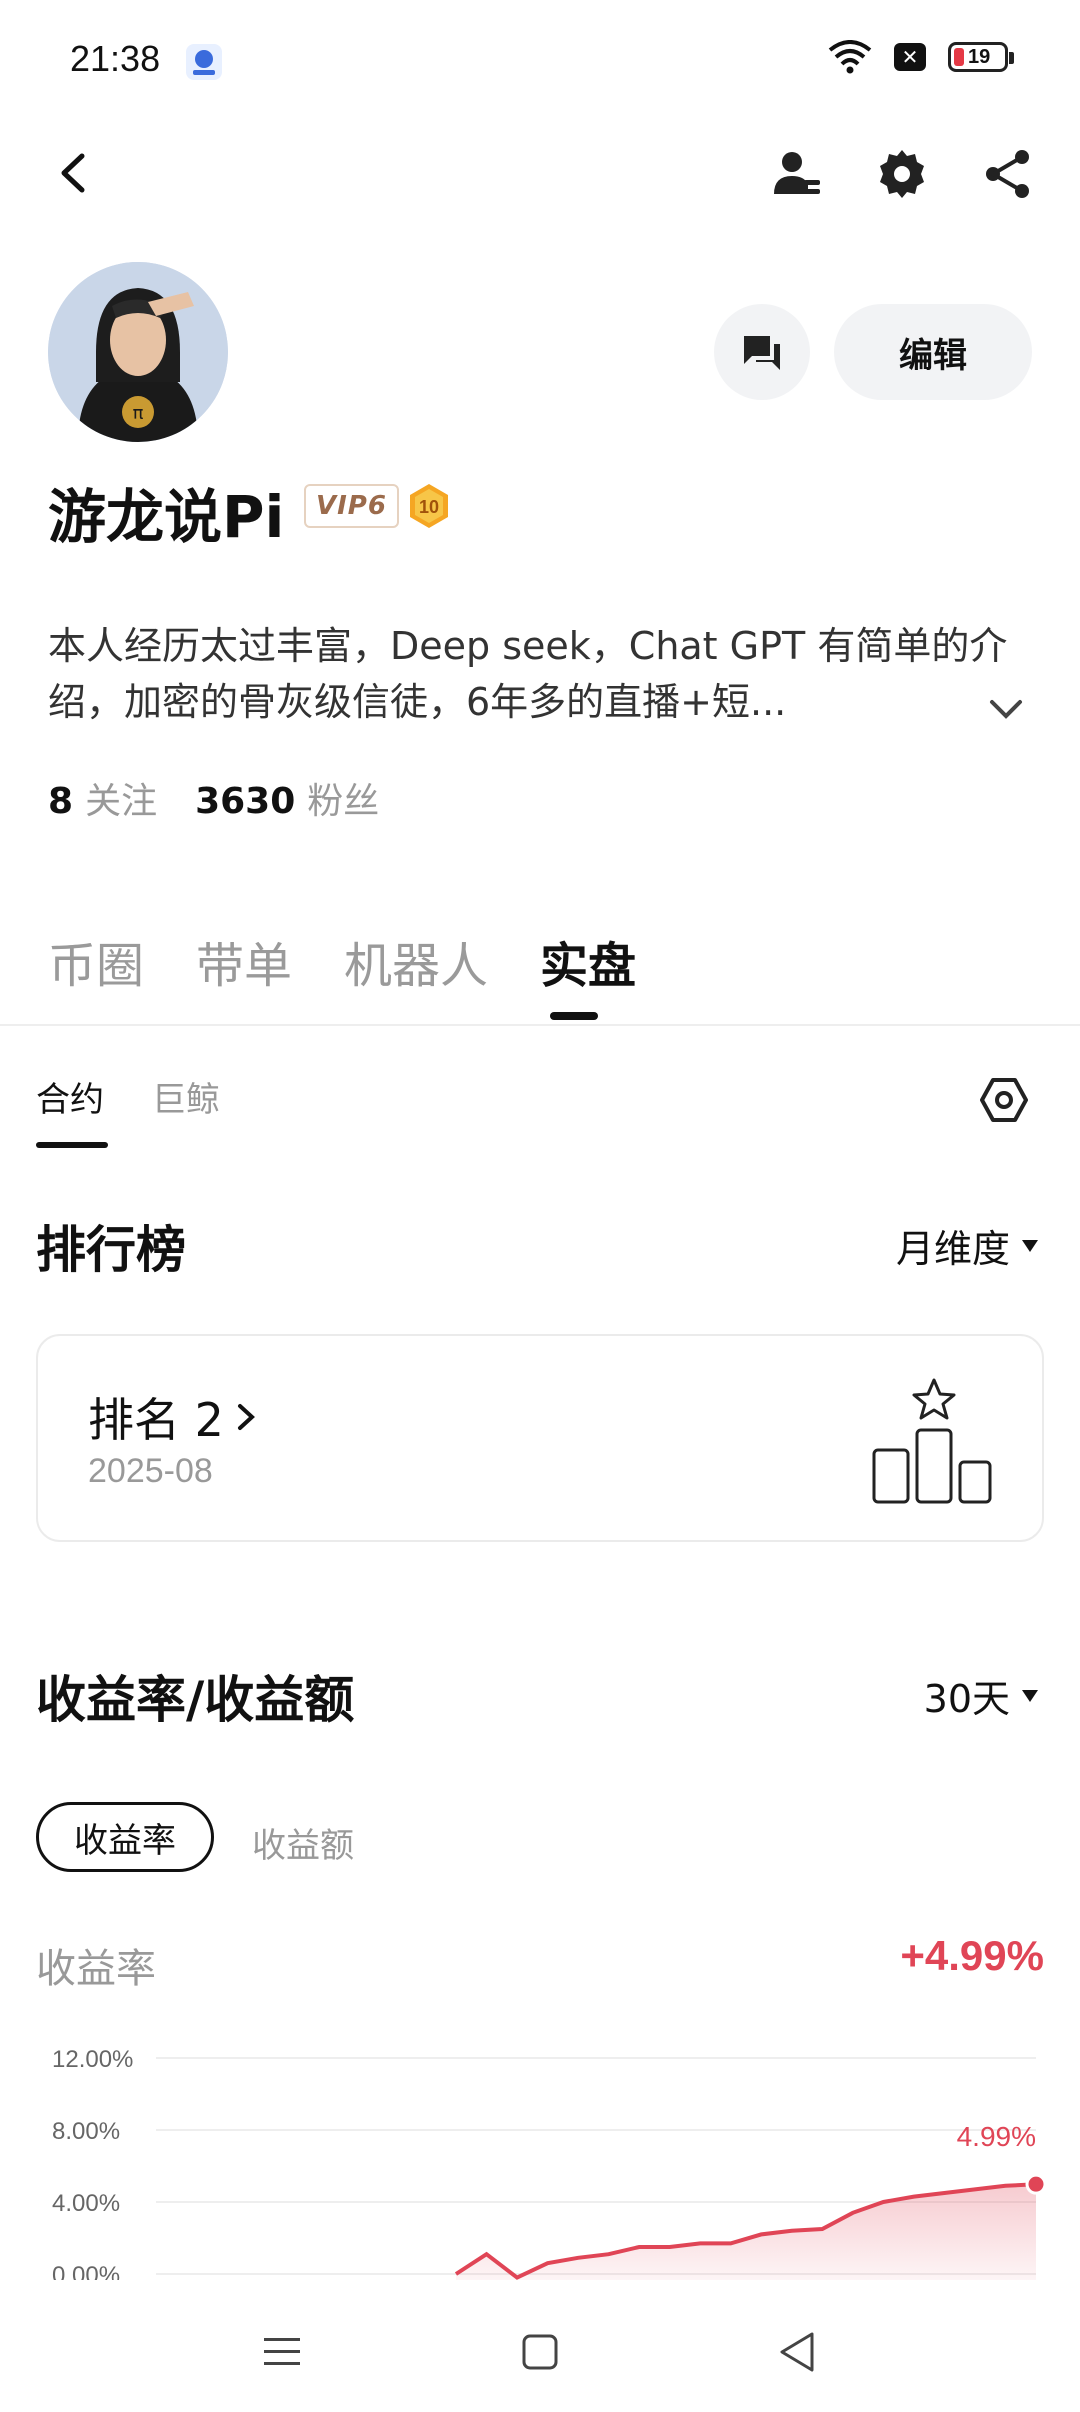  What do you see at coordinates (138, 413) in the screenshot?
I see `svg-text: π` at bounding box center [138, 413].